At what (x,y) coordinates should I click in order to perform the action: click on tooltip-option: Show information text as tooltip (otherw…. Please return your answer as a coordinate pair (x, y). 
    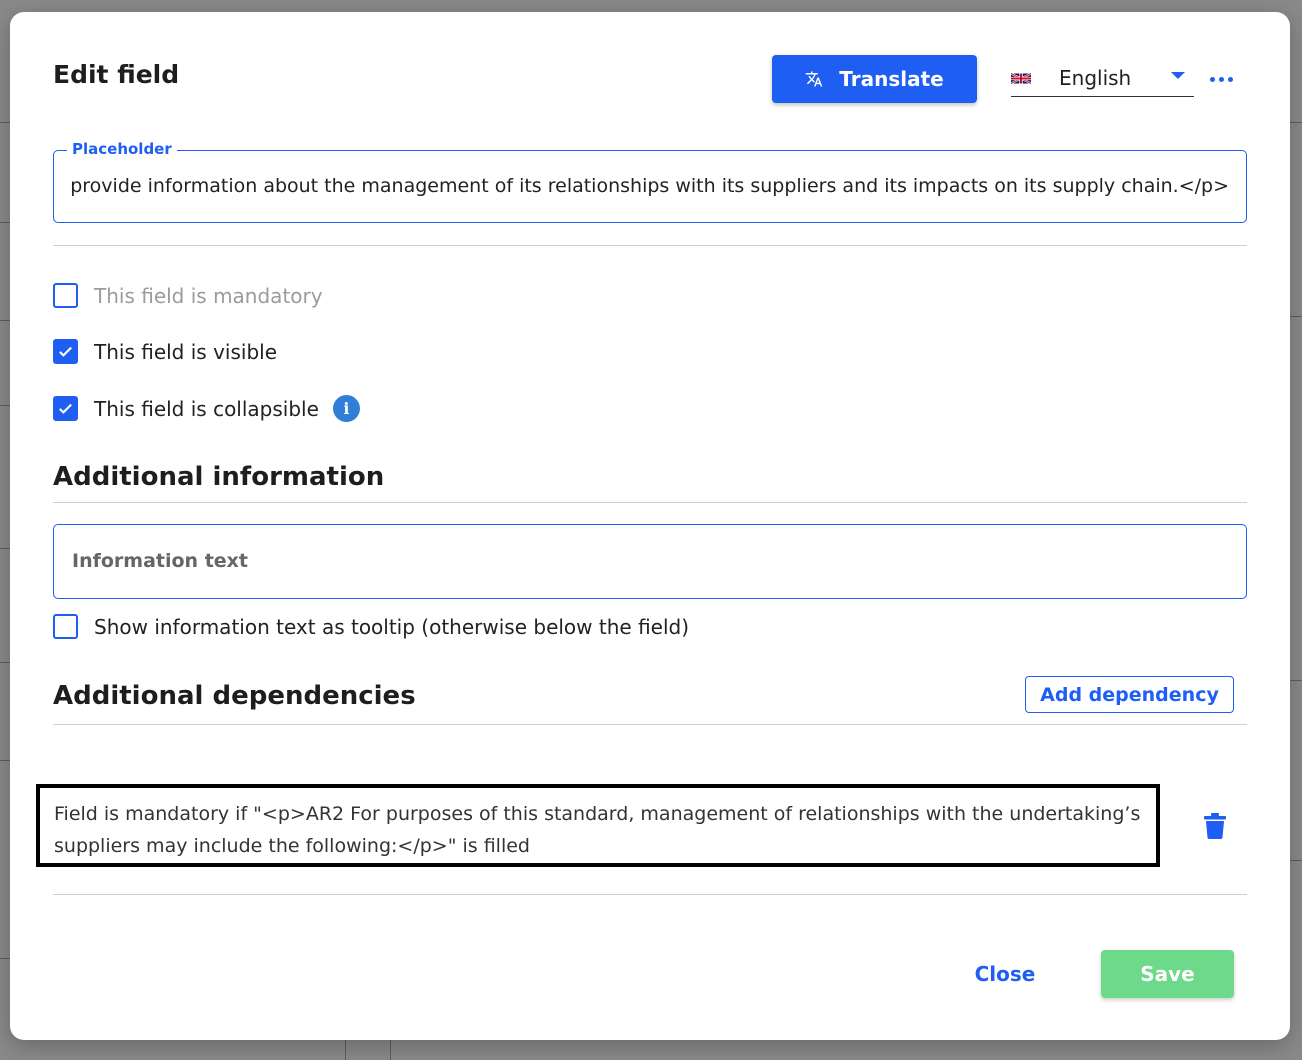
    Looking at the image, I should click on (371, 626).